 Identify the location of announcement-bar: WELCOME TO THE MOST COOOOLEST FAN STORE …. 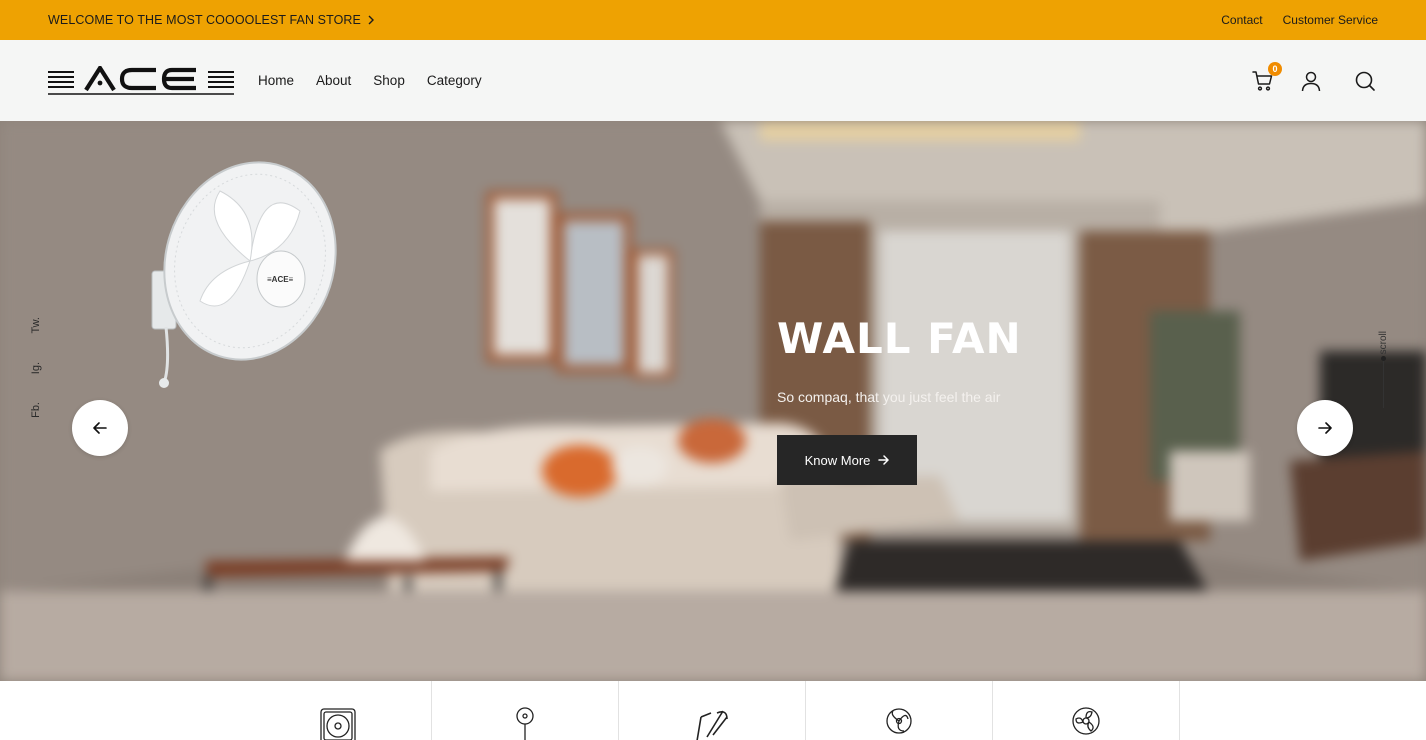
(713, 20).